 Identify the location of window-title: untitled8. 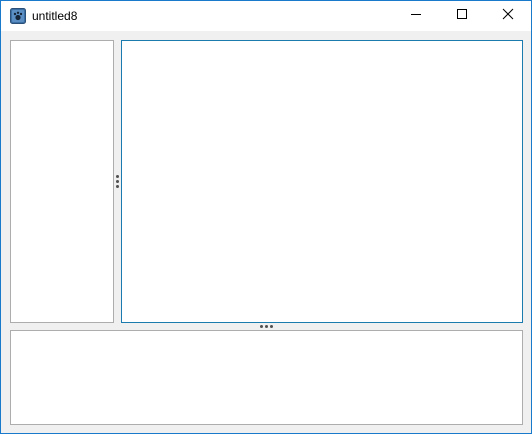
(55, 16).